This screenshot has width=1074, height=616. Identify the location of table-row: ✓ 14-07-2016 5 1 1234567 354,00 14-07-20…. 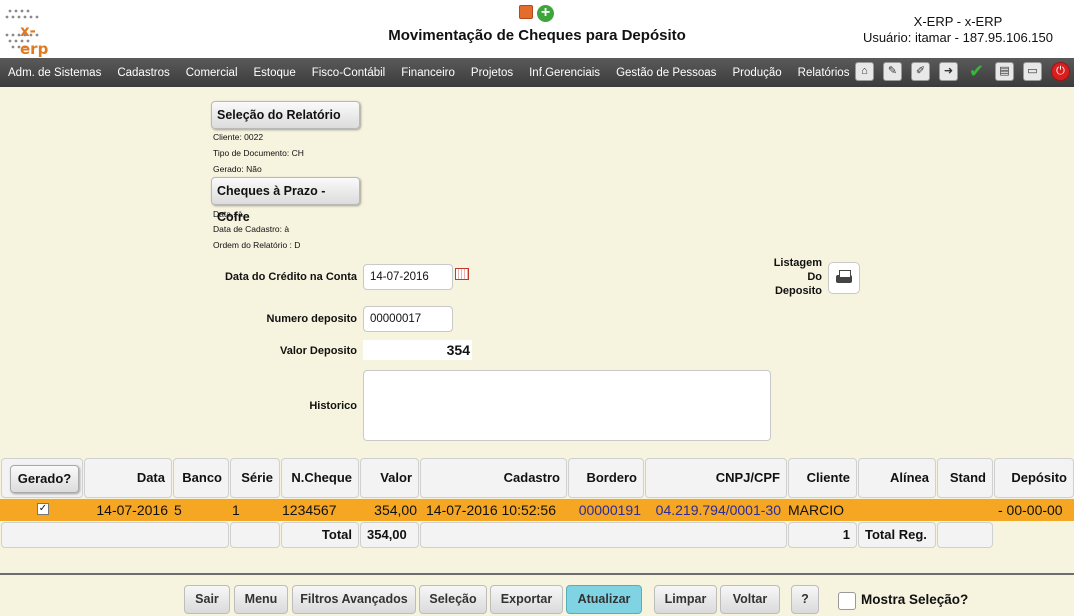
(537, 510).